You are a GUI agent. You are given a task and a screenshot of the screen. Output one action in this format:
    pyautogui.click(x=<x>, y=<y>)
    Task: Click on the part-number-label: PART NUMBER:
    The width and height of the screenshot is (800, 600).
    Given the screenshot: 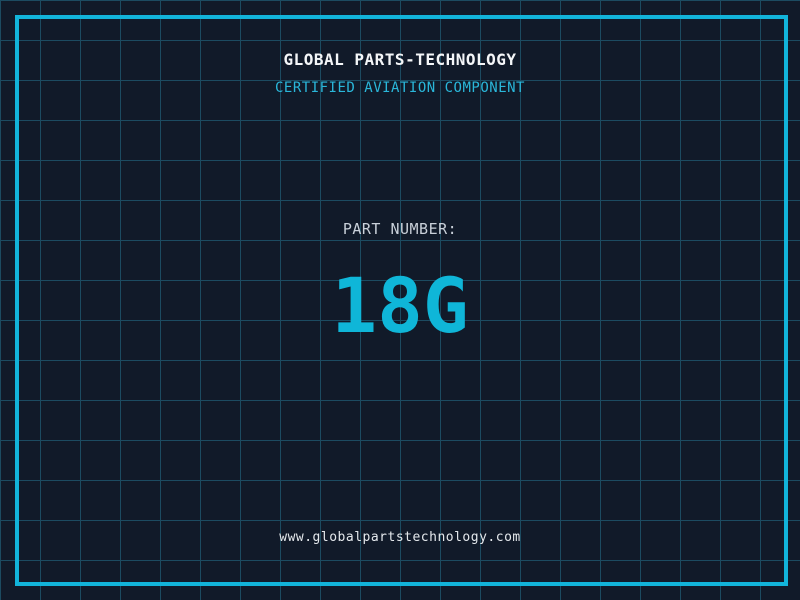 What is the action you would take?
    pyautogui.click(x=400, y=229)
    